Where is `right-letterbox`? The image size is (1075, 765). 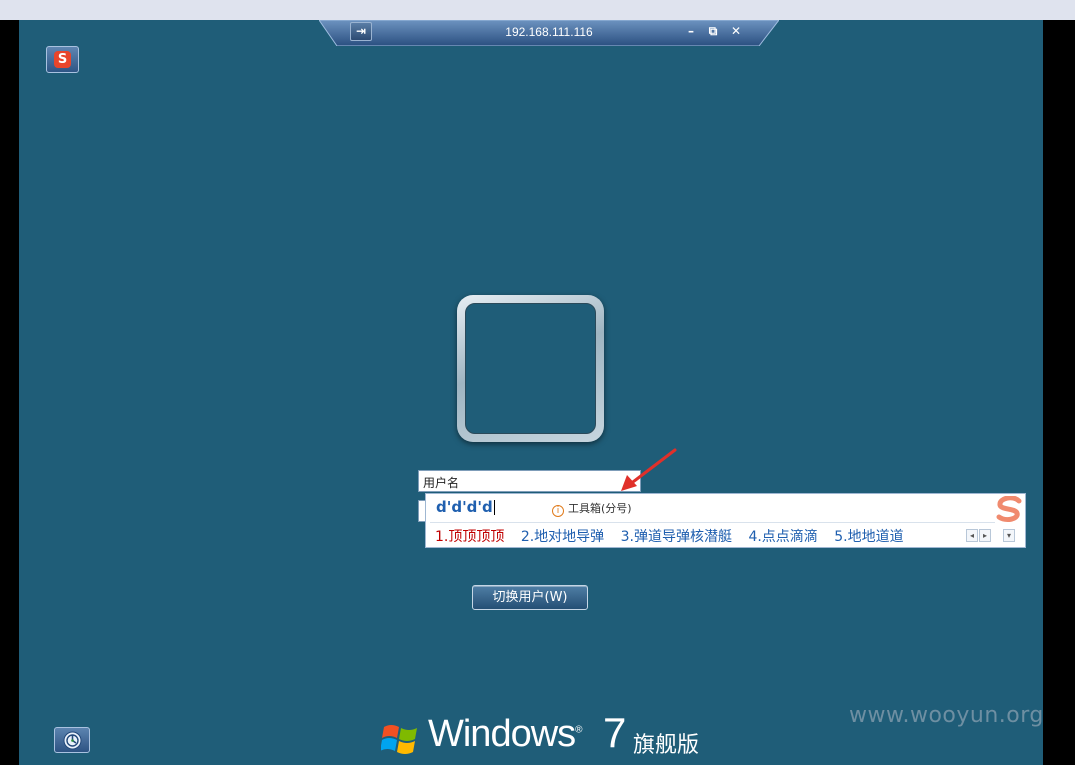 right-letterbox is located at coordinates (1059, 392).